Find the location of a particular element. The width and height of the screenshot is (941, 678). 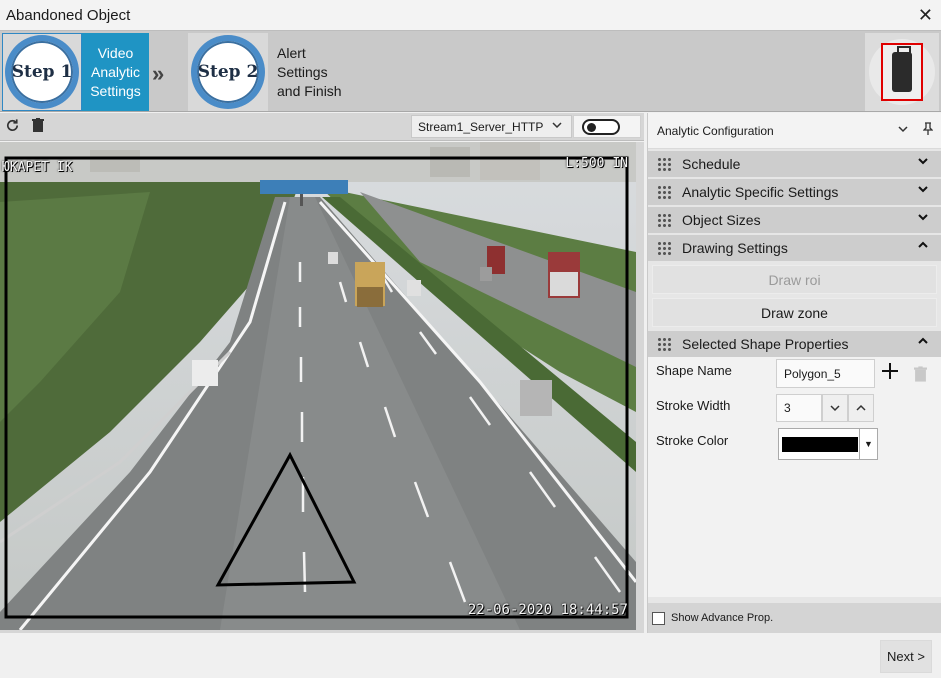

analytic-preview-thumbnail is located at coordinates (902, 72).